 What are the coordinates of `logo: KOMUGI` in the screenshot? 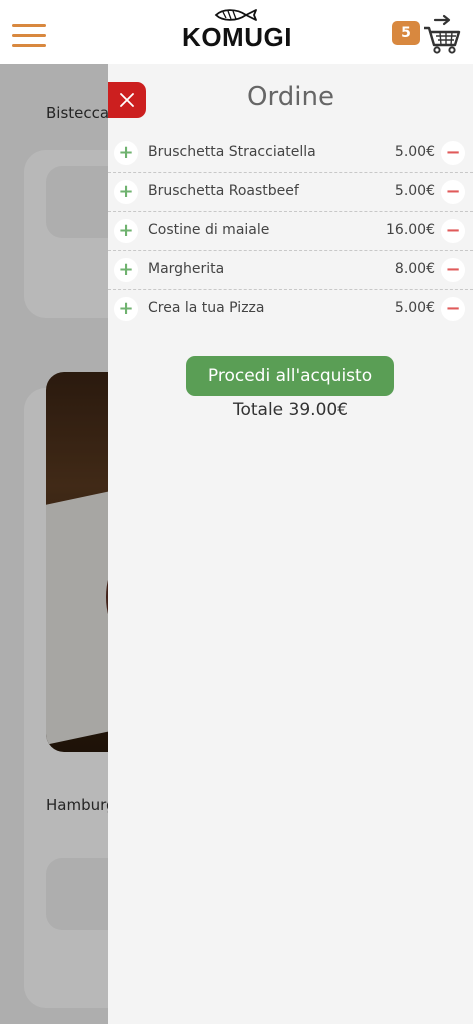 It's located at (237, 32).